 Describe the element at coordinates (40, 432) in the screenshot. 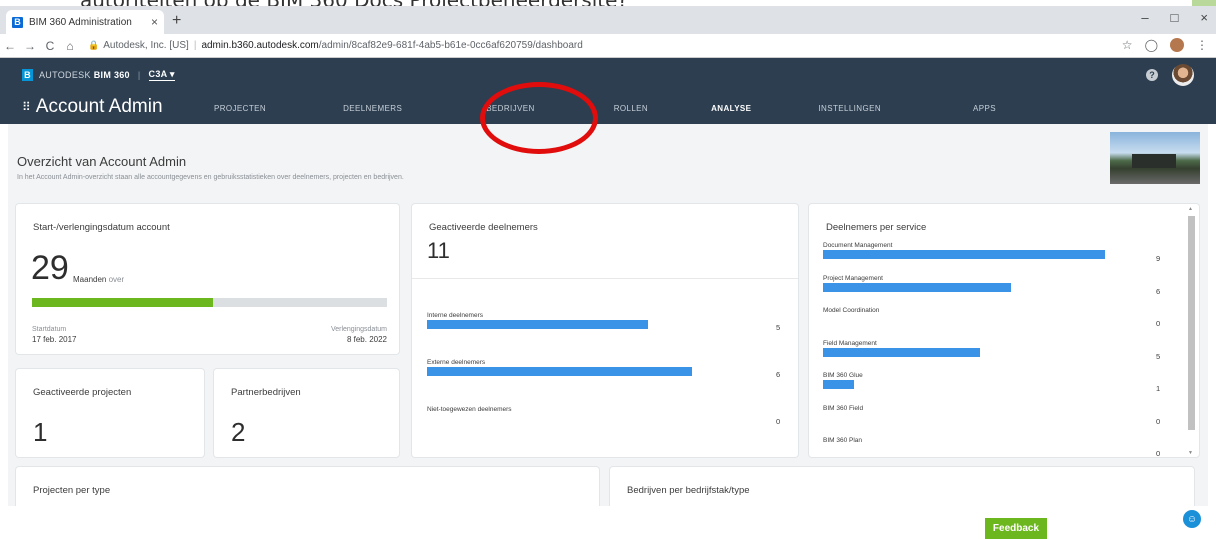

I see `projects-value: 1` at that location.